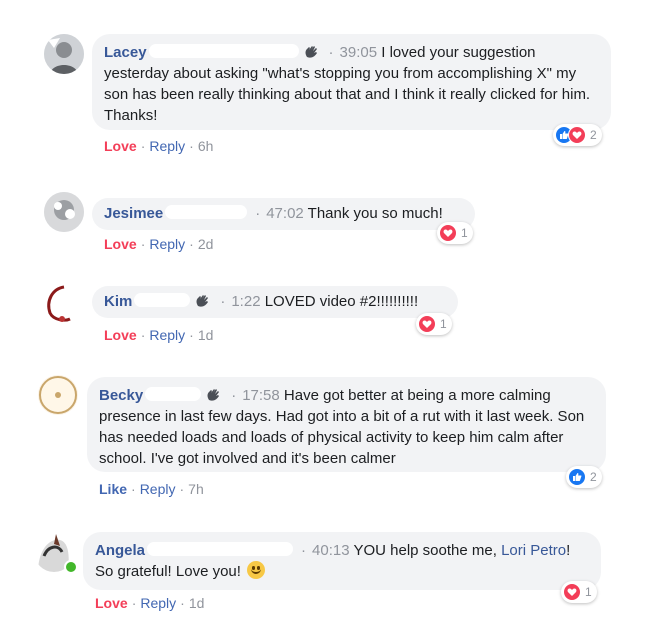 The height and width of the screenshot is (630, 646). Describe the element at coordinates (425, 550) in the screenshot. I see `comment-text: YOU help soothe me,` at that location.